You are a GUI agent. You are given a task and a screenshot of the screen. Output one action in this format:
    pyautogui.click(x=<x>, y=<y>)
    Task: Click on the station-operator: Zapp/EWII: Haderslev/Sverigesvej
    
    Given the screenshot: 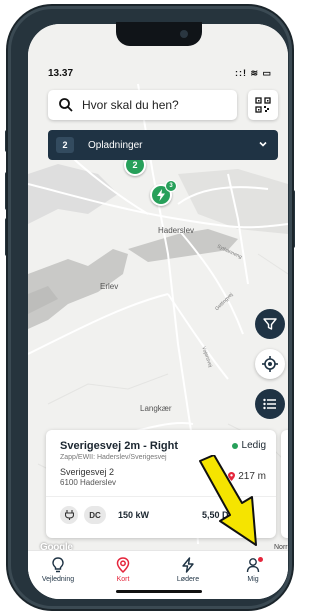 What is the action you would take?
    pyautogui.click(x=113, y=457)
    